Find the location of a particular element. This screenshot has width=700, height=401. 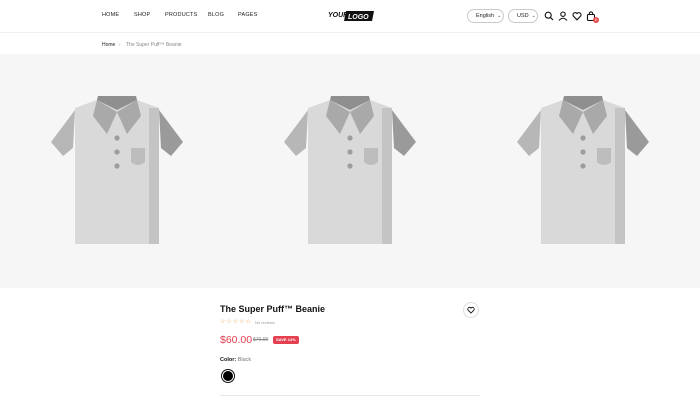

cart-count-badge: 0 is located at coordinates (596, 20).